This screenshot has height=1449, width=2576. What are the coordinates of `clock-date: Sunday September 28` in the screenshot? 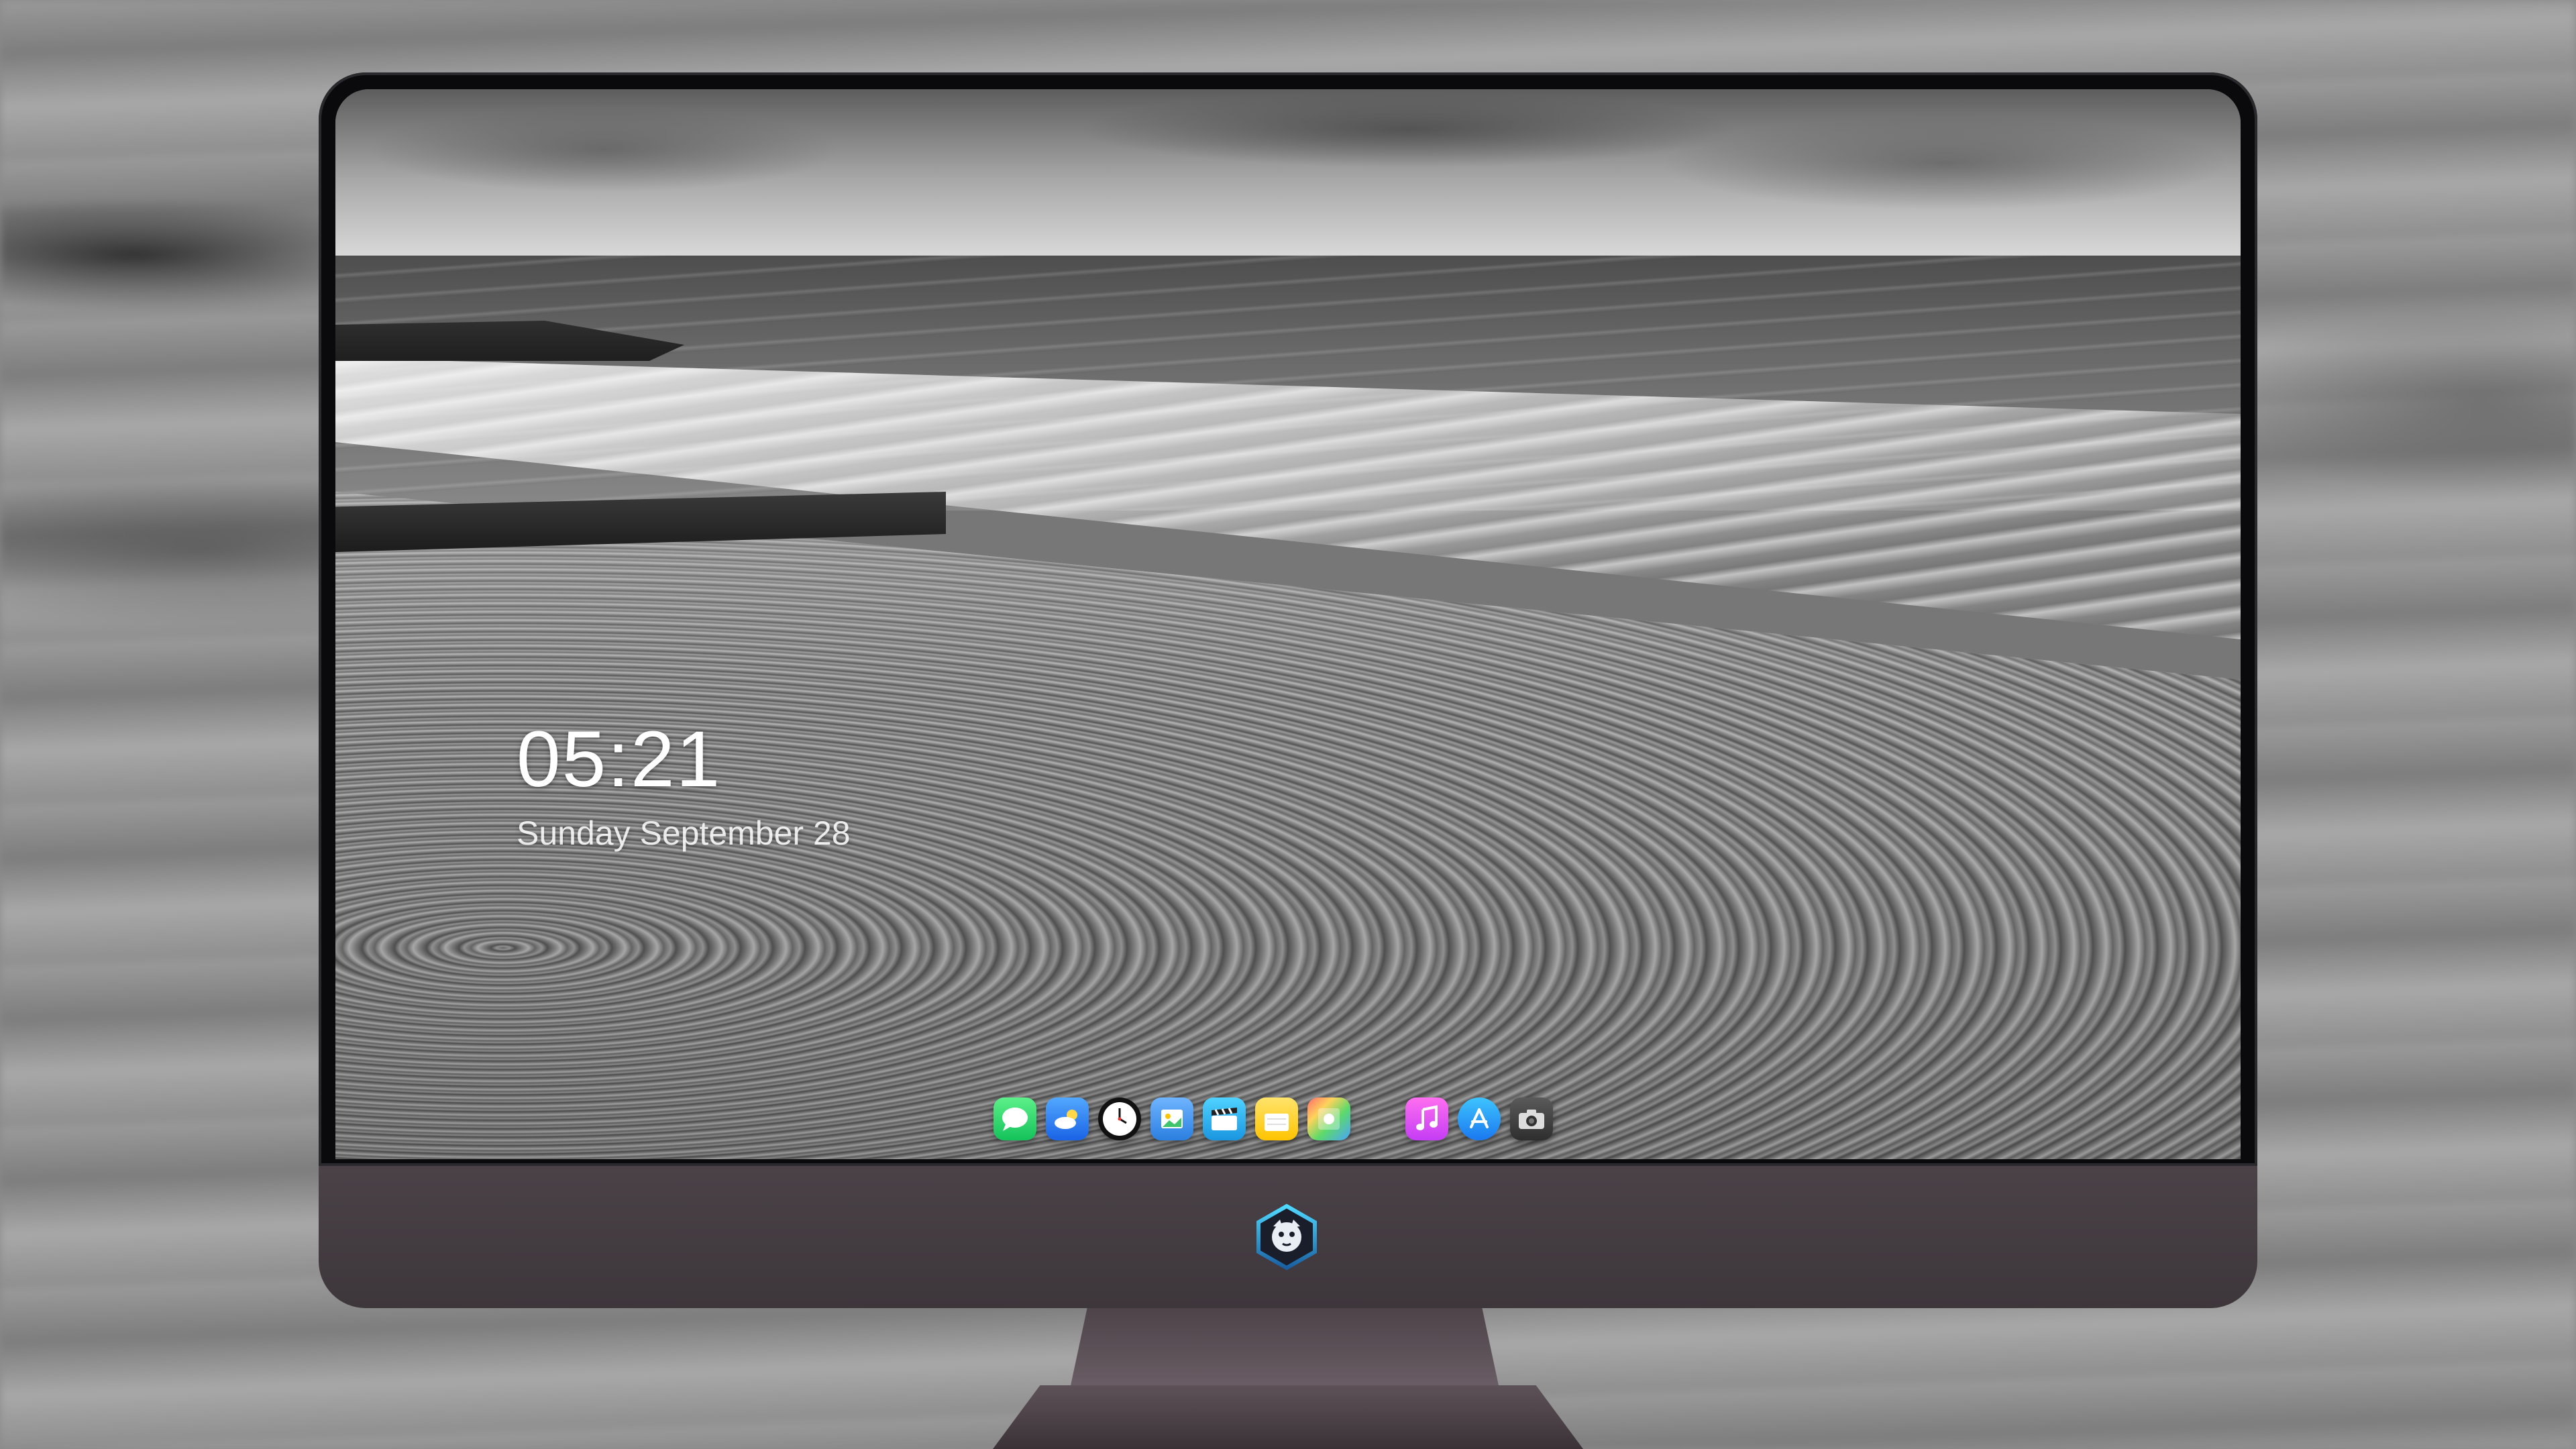 It's located at (684, 833).